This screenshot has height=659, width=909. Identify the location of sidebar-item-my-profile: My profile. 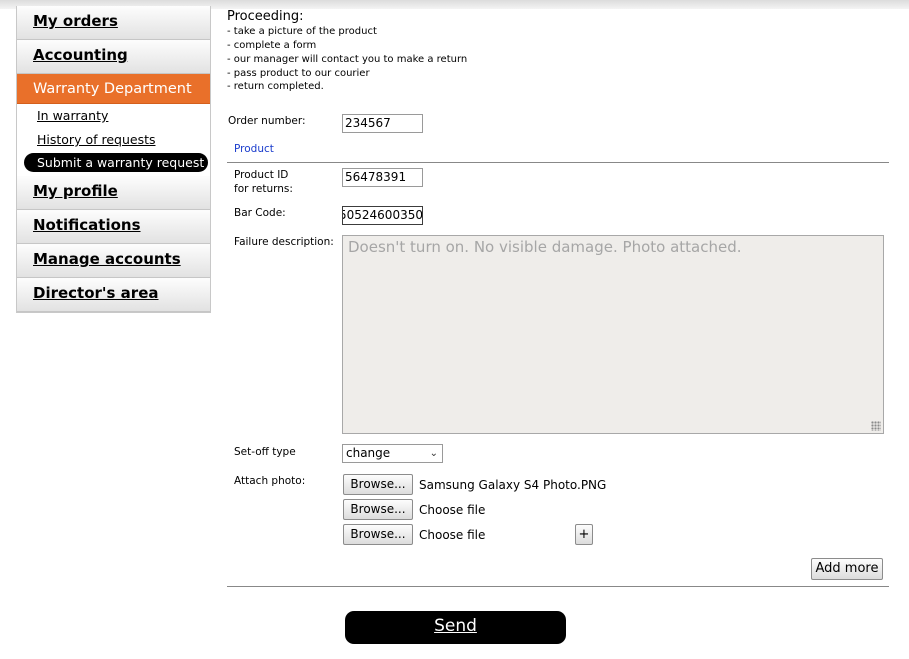
(113, 193).